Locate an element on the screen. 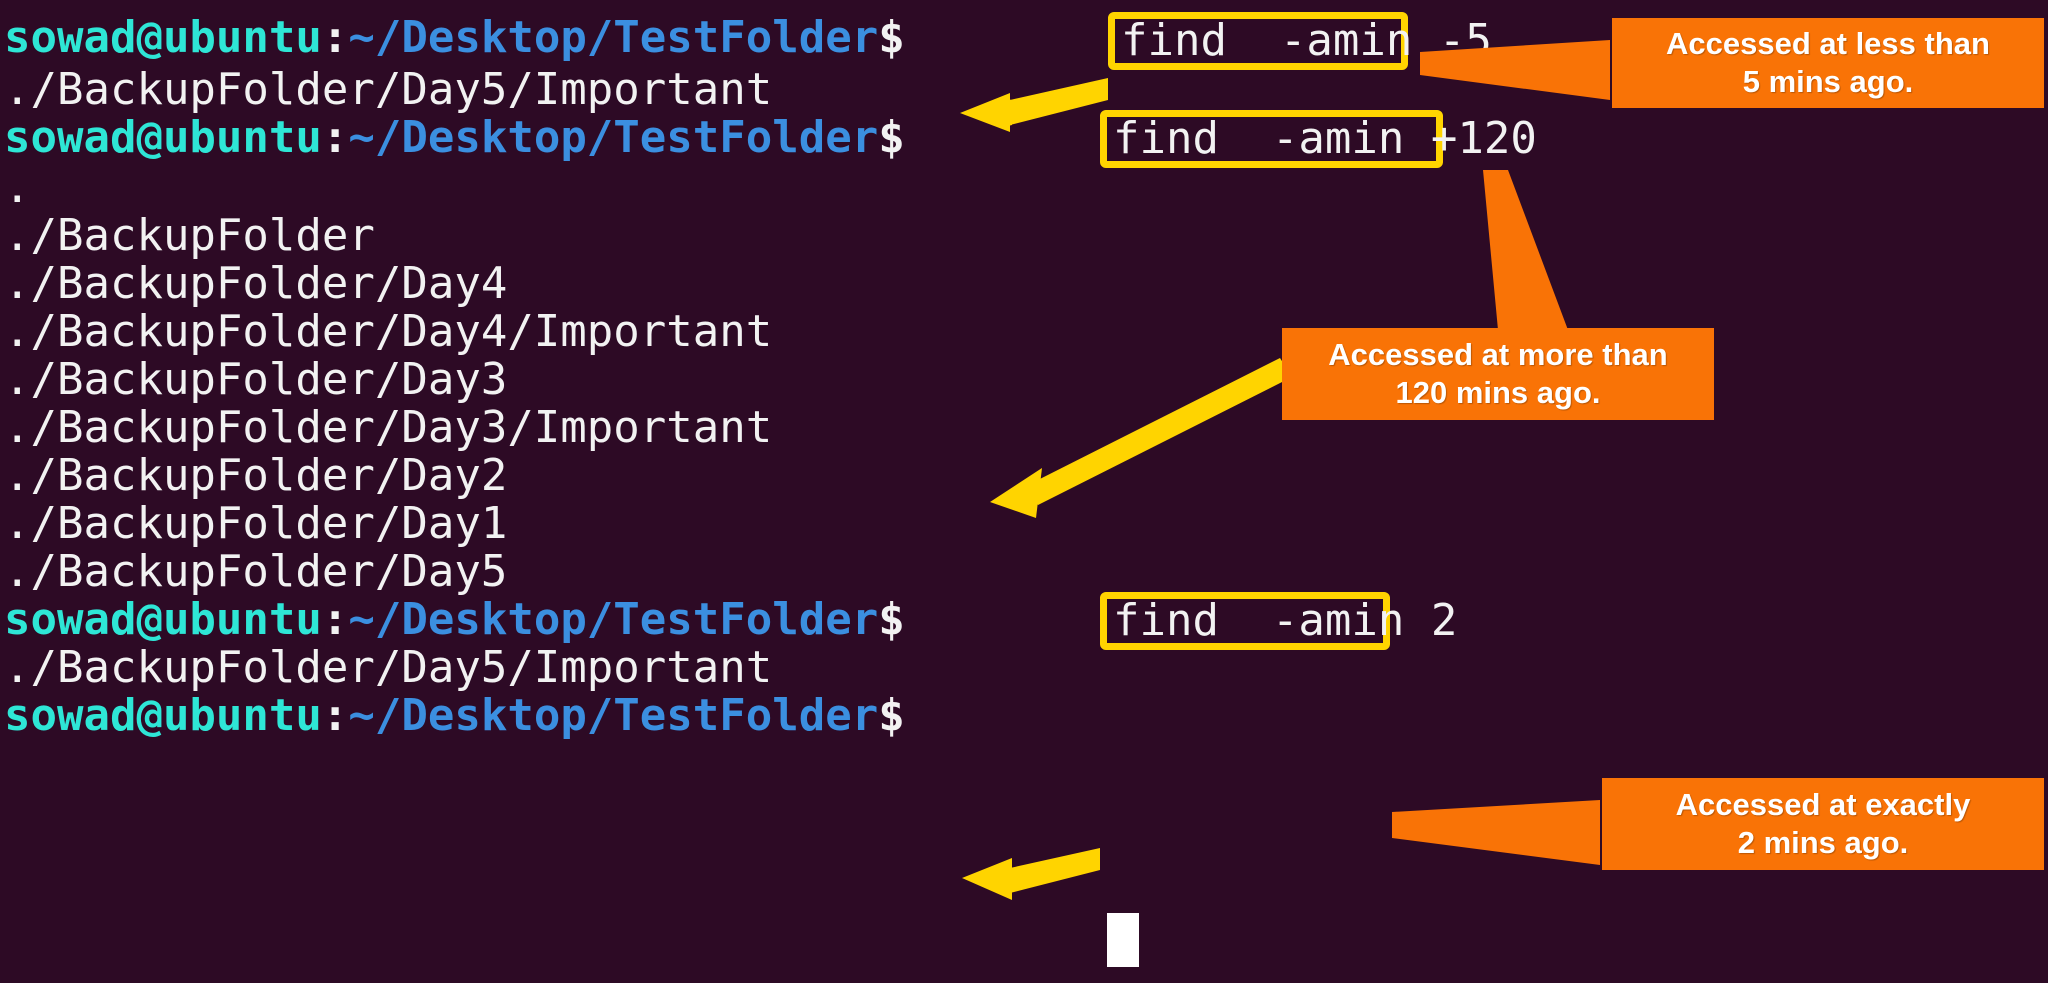  command-text-3: find -amin 2 is located at coordinates (1285, 620).